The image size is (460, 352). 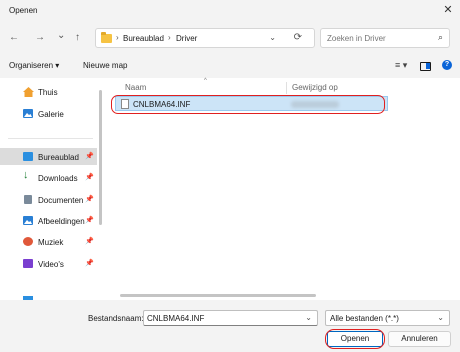 What do you see at coordinates (419, 339) in the screenshot?
I see `cancel-button: Annuleren` at bounding box center [419, 339].